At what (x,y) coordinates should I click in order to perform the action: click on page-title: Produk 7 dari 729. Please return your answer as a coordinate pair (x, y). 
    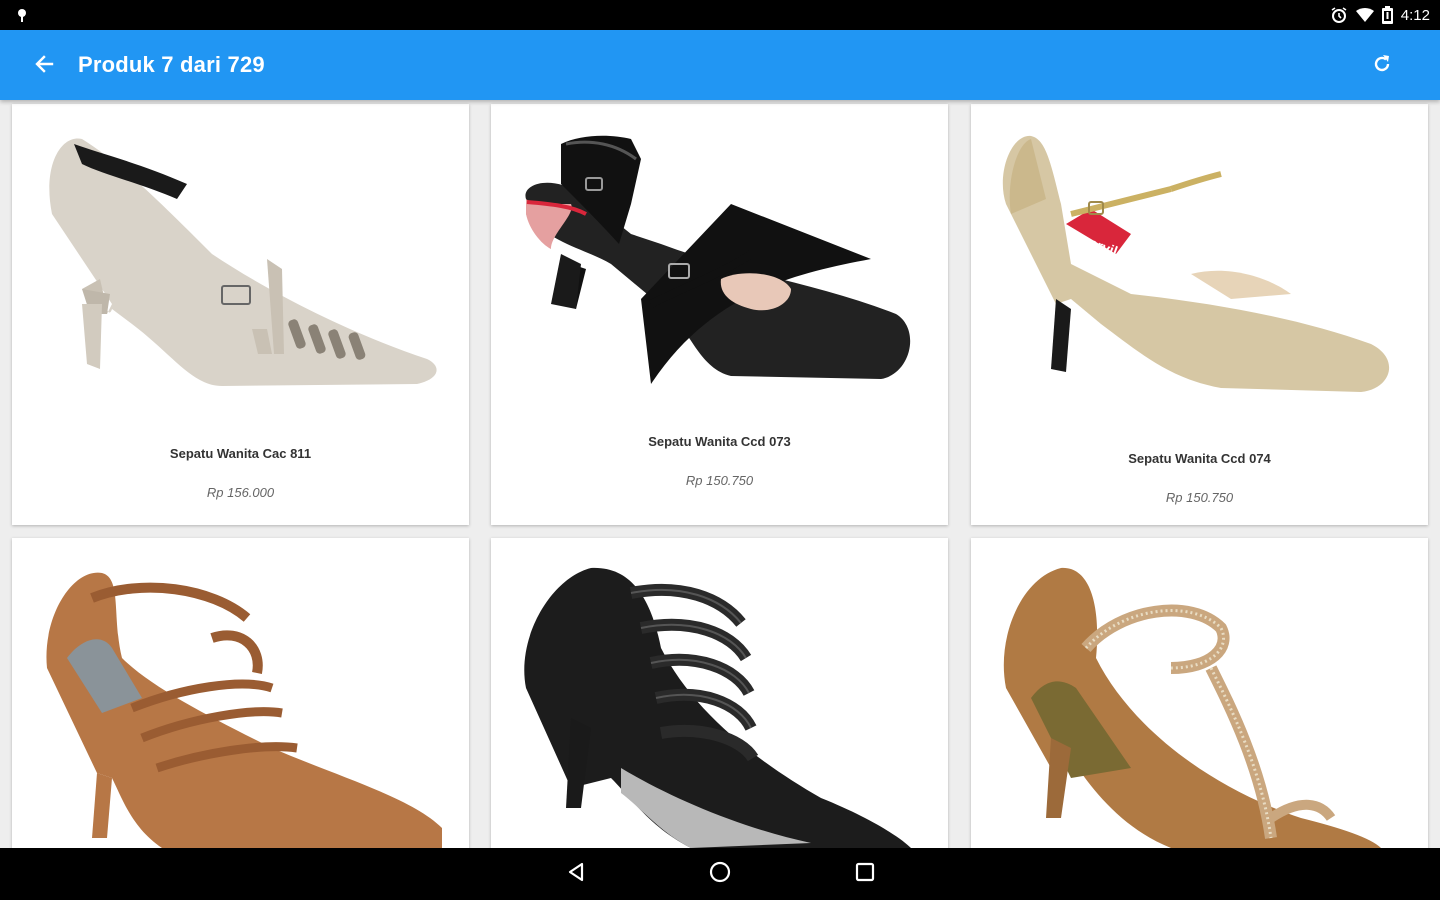
    Looking at the image, I should click on (171, 64).